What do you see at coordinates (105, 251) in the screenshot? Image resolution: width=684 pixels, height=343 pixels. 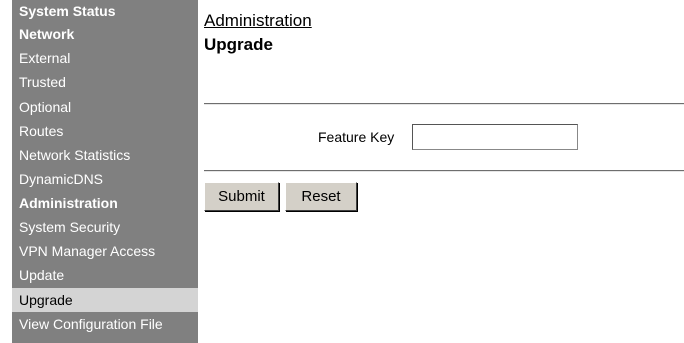 I see `sidebar-item-vpn-manager-access: VPN Manager Access` at bounding box center [105, 251].